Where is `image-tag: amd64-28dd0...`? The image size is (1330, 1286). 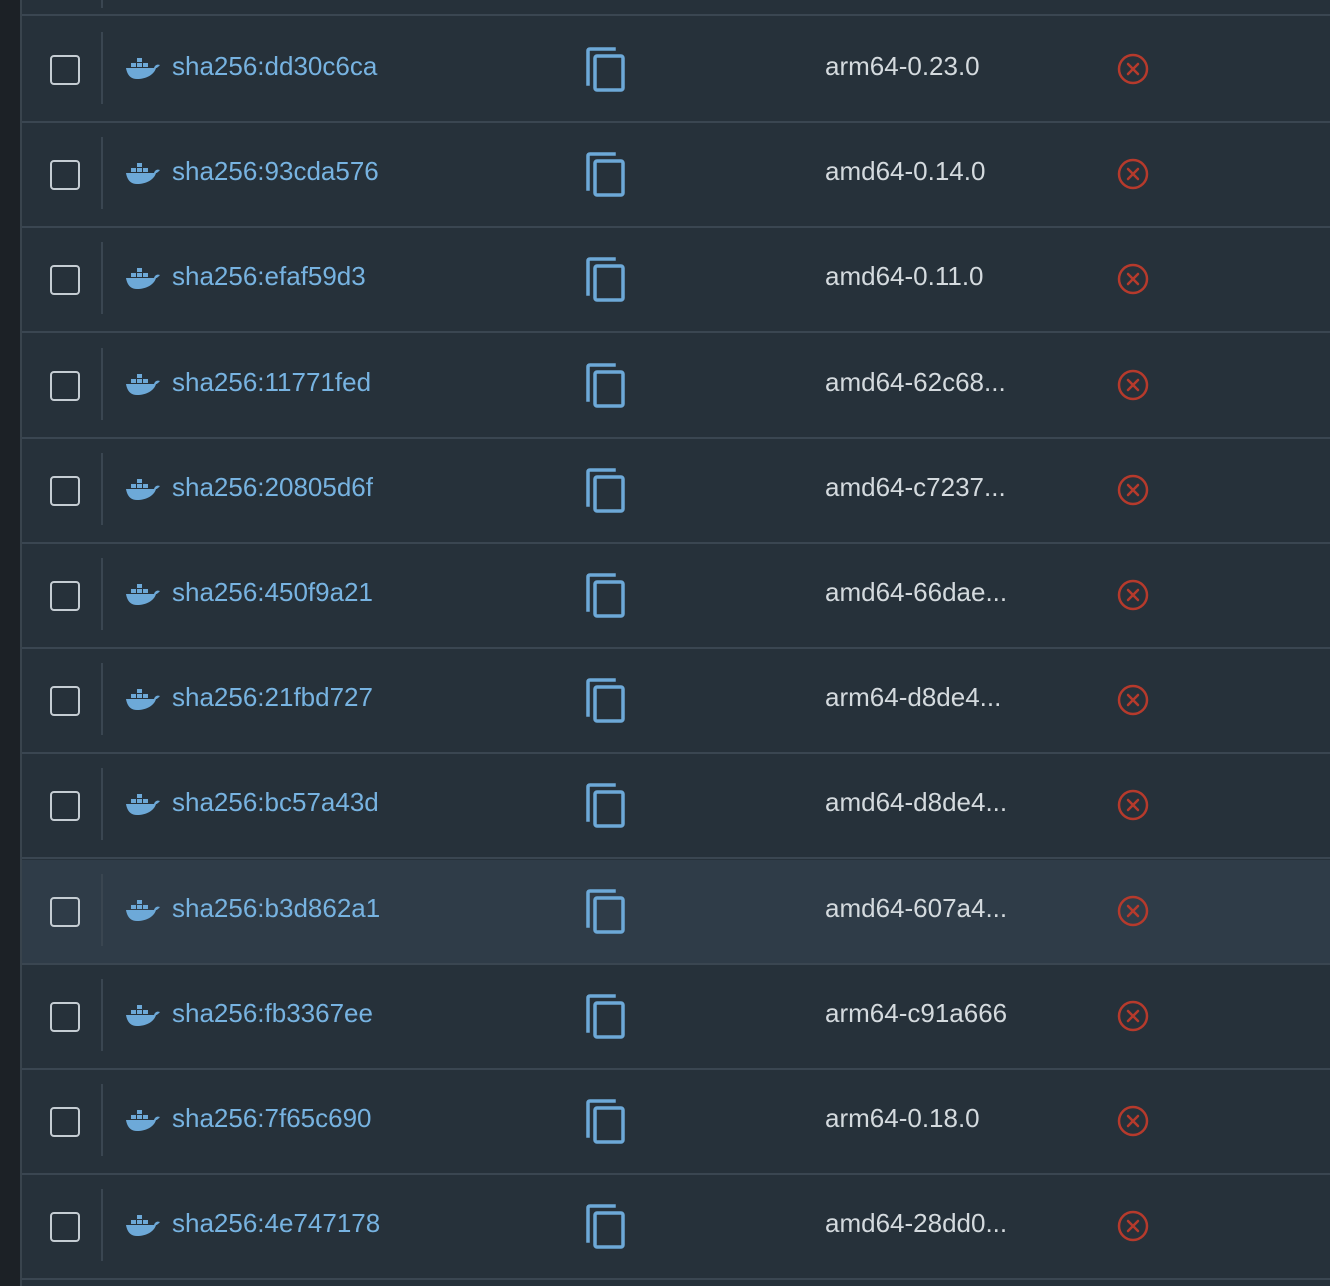 image-tag: amd64-28dd0... is located at coordinates (916, 1223).